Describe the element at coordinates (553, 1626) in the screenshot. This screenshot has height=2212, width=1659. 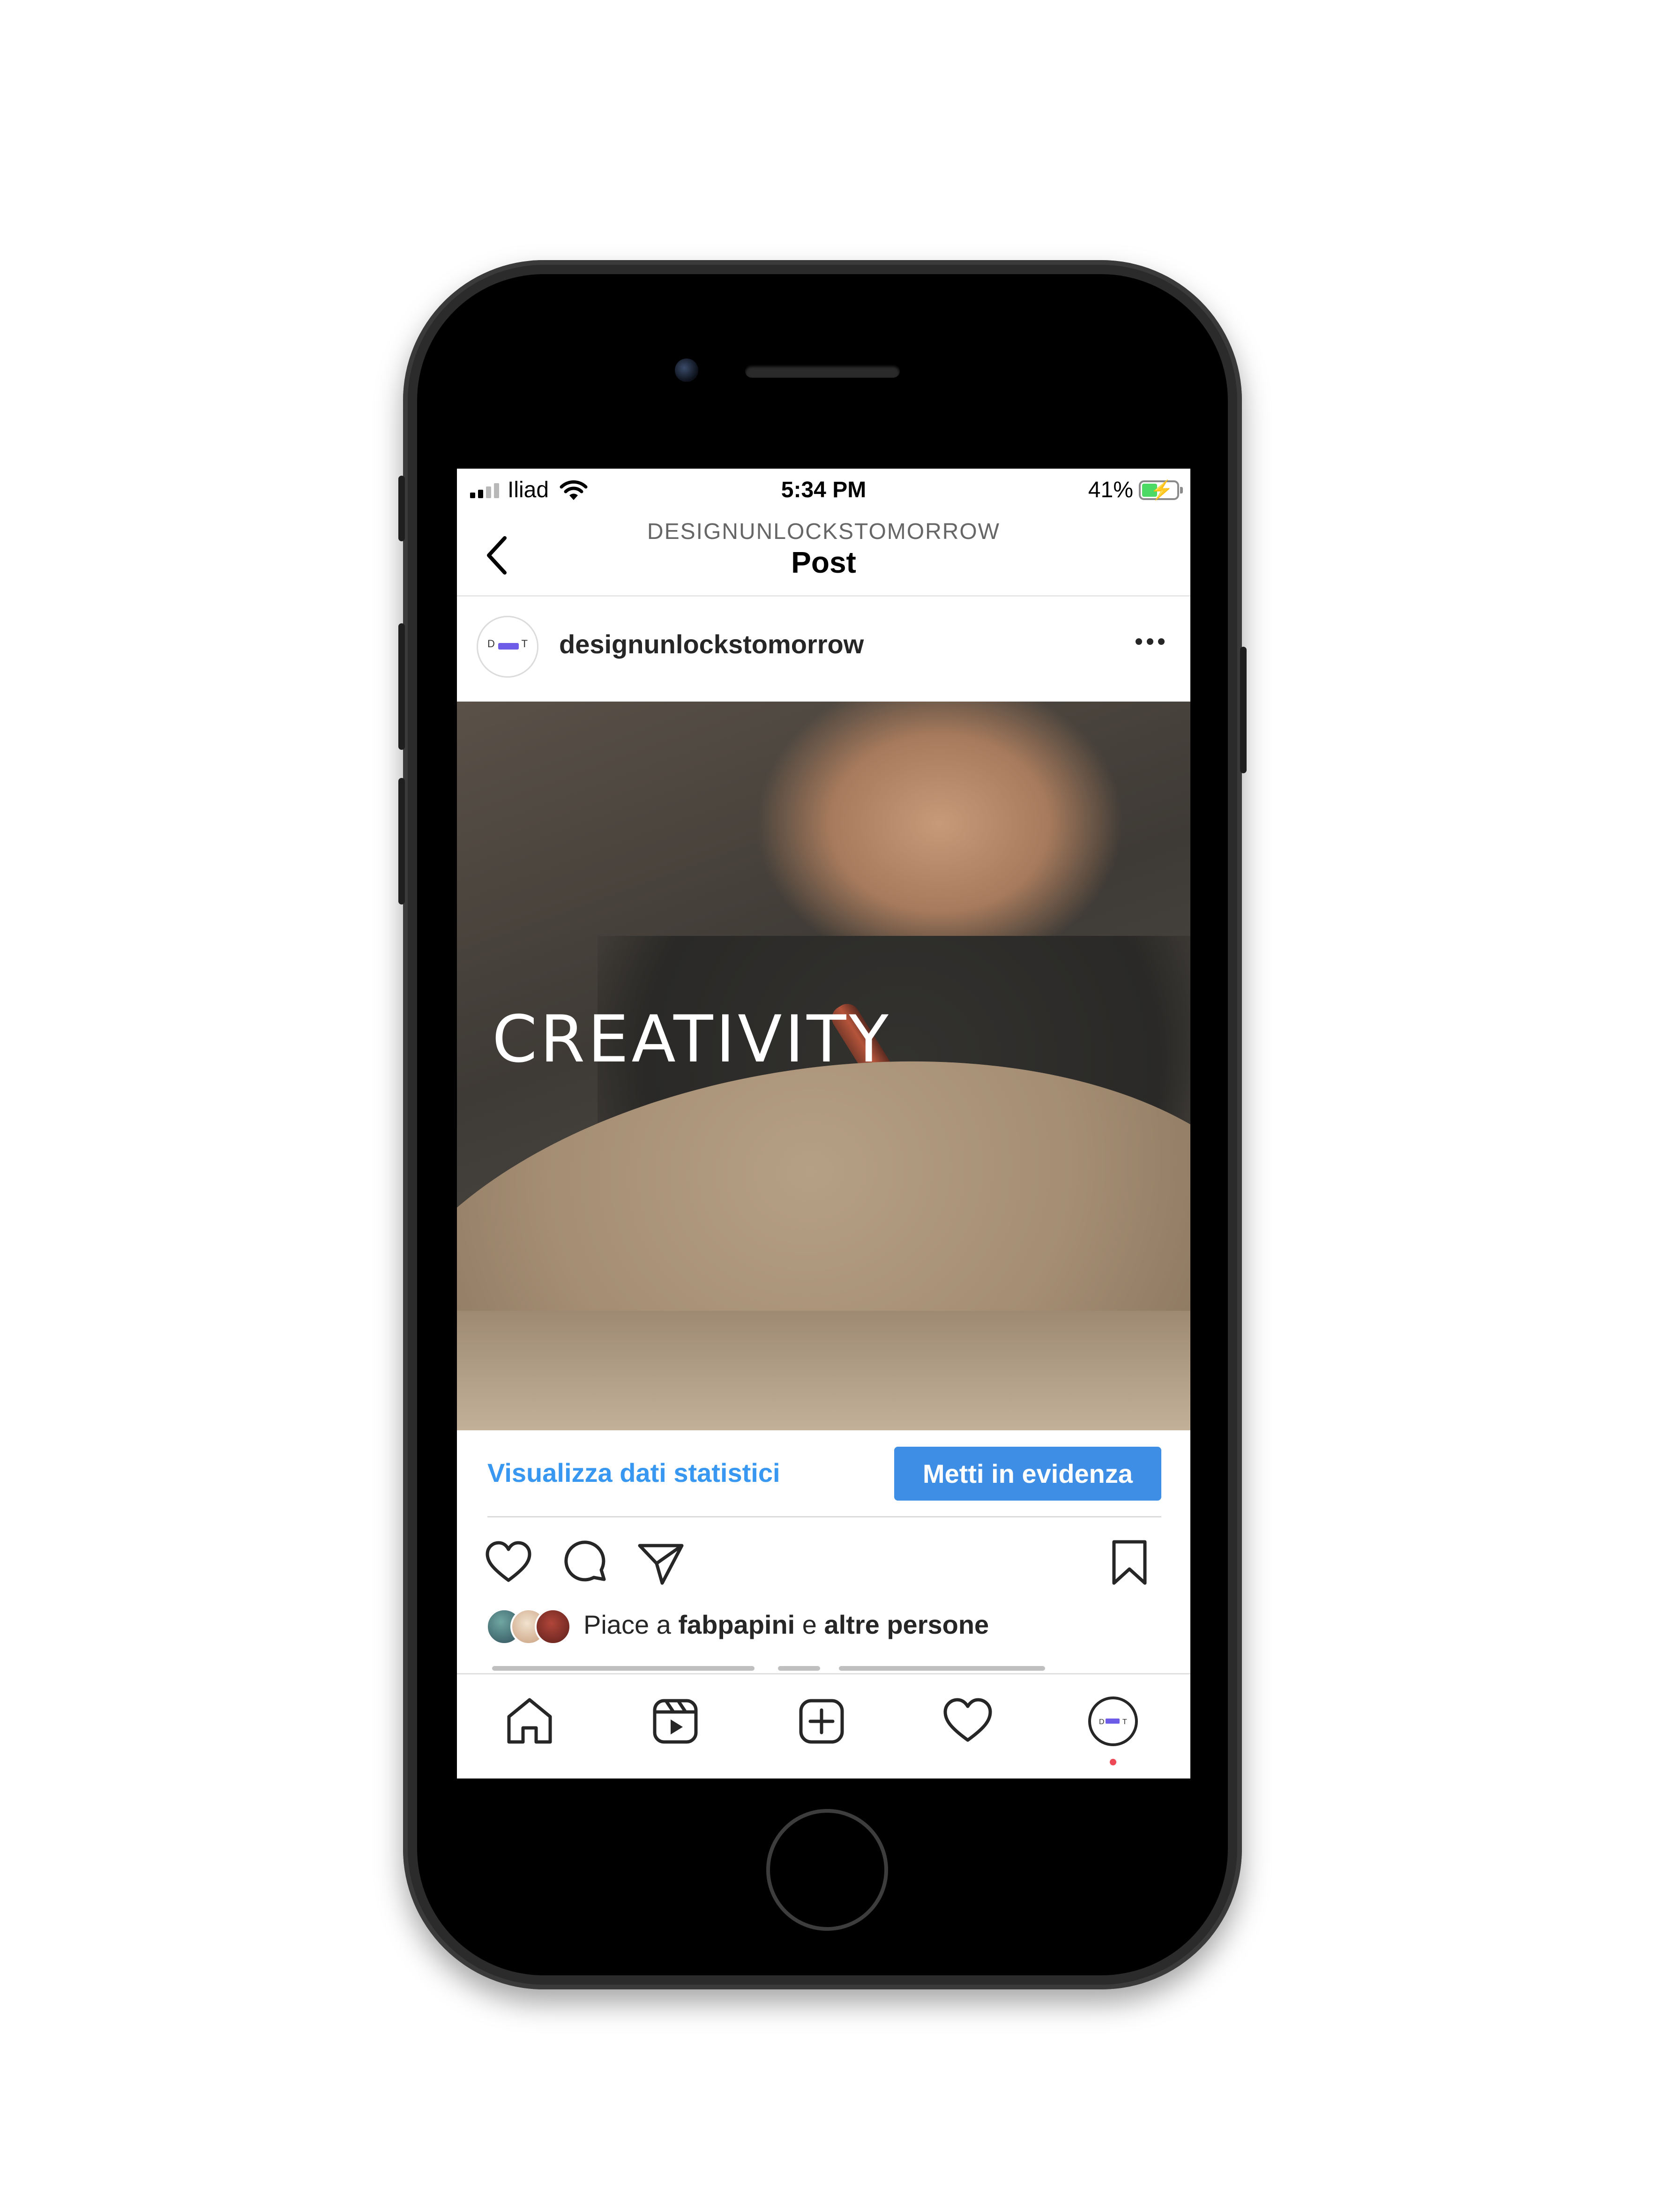
I see `liker-avatar` at that location.